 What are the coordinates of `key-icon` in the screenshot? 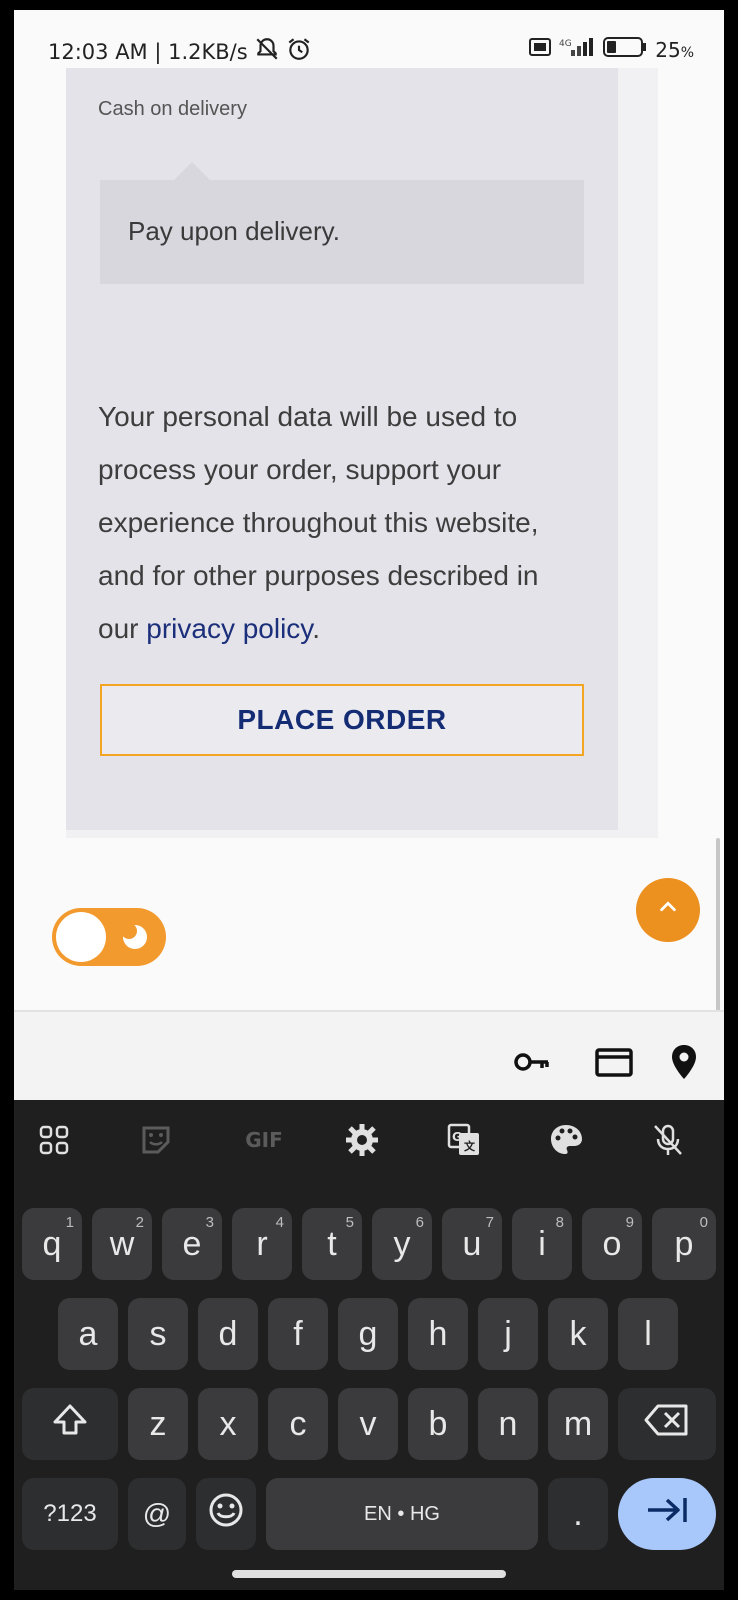 It's located at (532, 1062).